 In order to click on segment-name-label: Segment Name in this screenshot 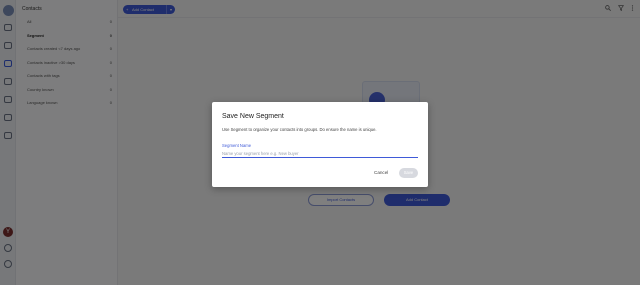, I will do `click(237, 145)`.